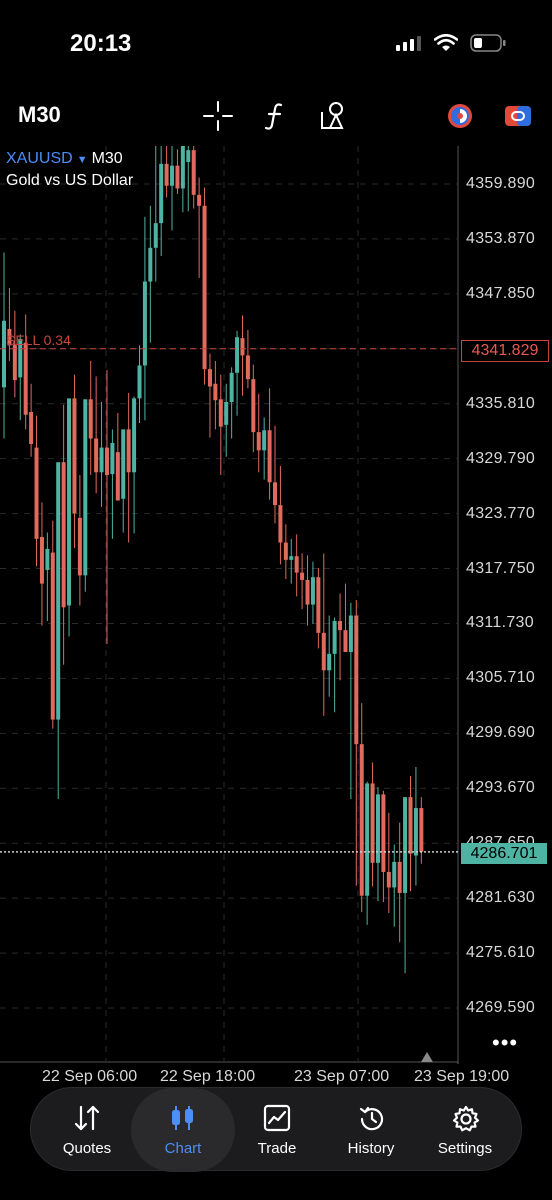 The width and height of the screenshot is (552, 1200). Describe the element at coordinates (505, 1043) in the screenshot. I see `more-options-button: •••` at that location.